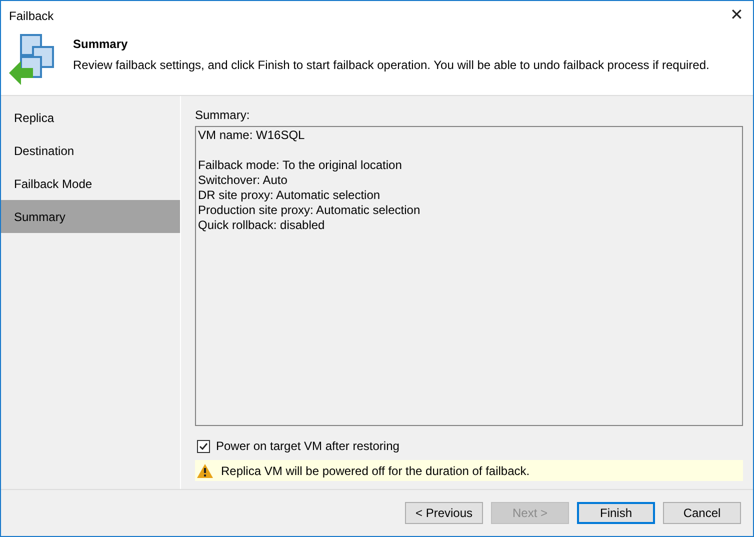 The image size is (754, 537). I want to click on summary-line: Failback mode: To the original location, so click(300, 165).